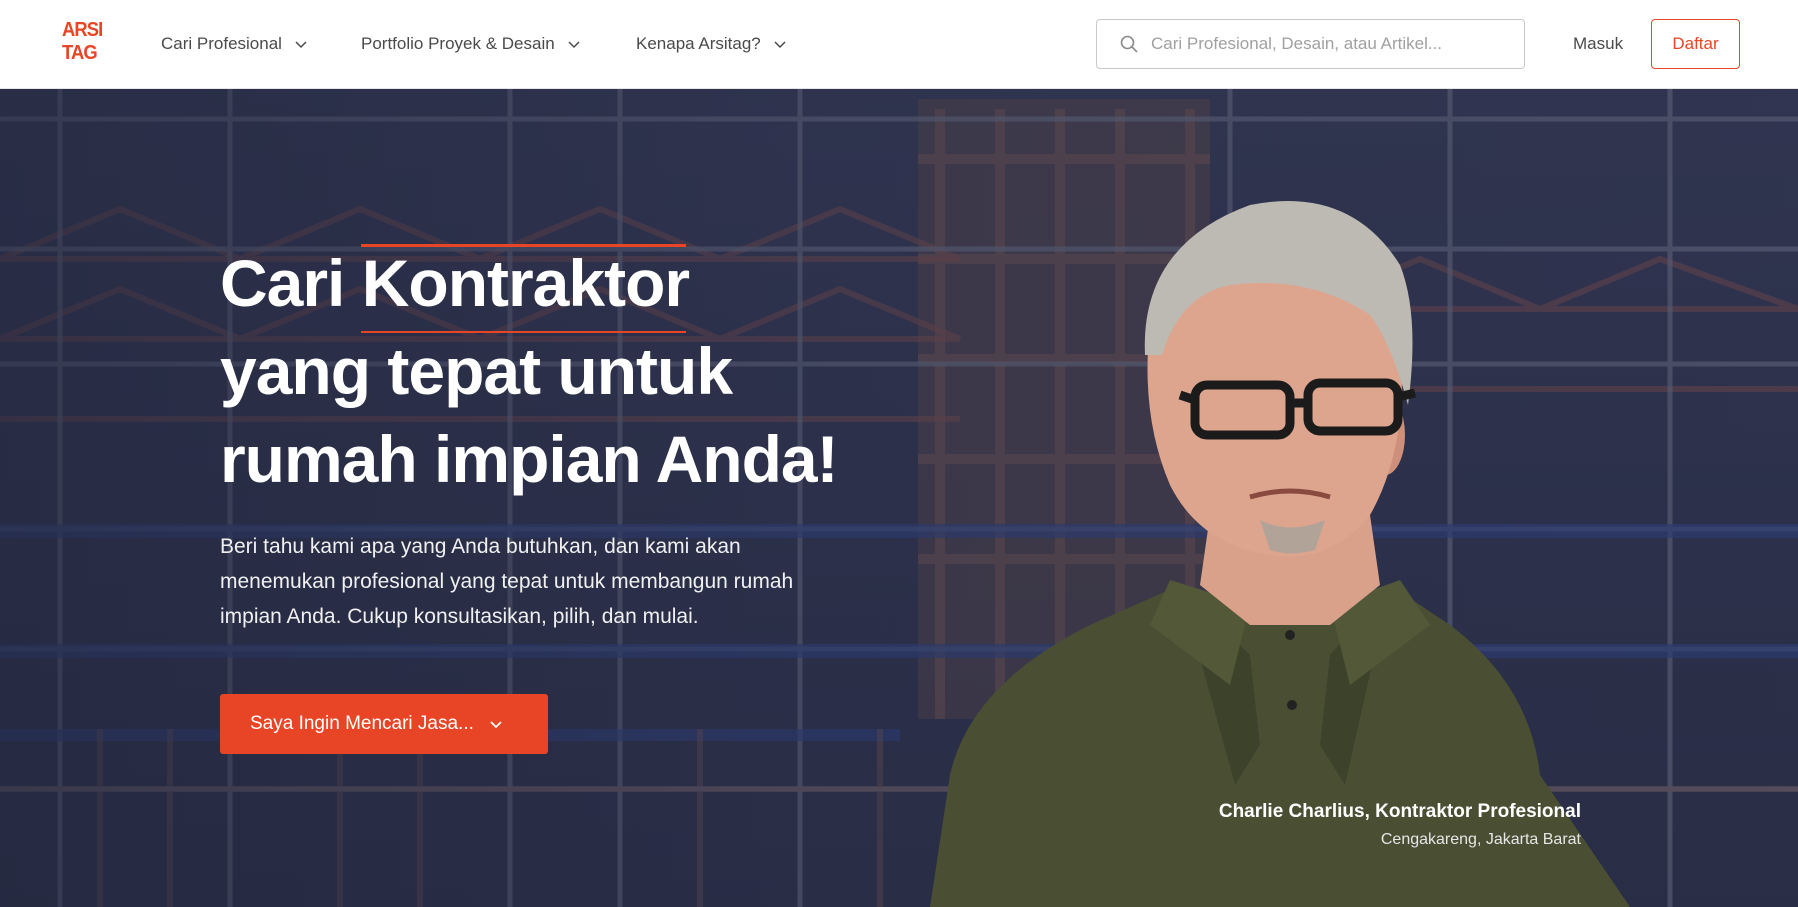 This screenshot has height=907, width=1798. Describe the element at coordinates (455, 283) in the screenshot. I see `headline-line-1: Cari Kontraktor` at that location.